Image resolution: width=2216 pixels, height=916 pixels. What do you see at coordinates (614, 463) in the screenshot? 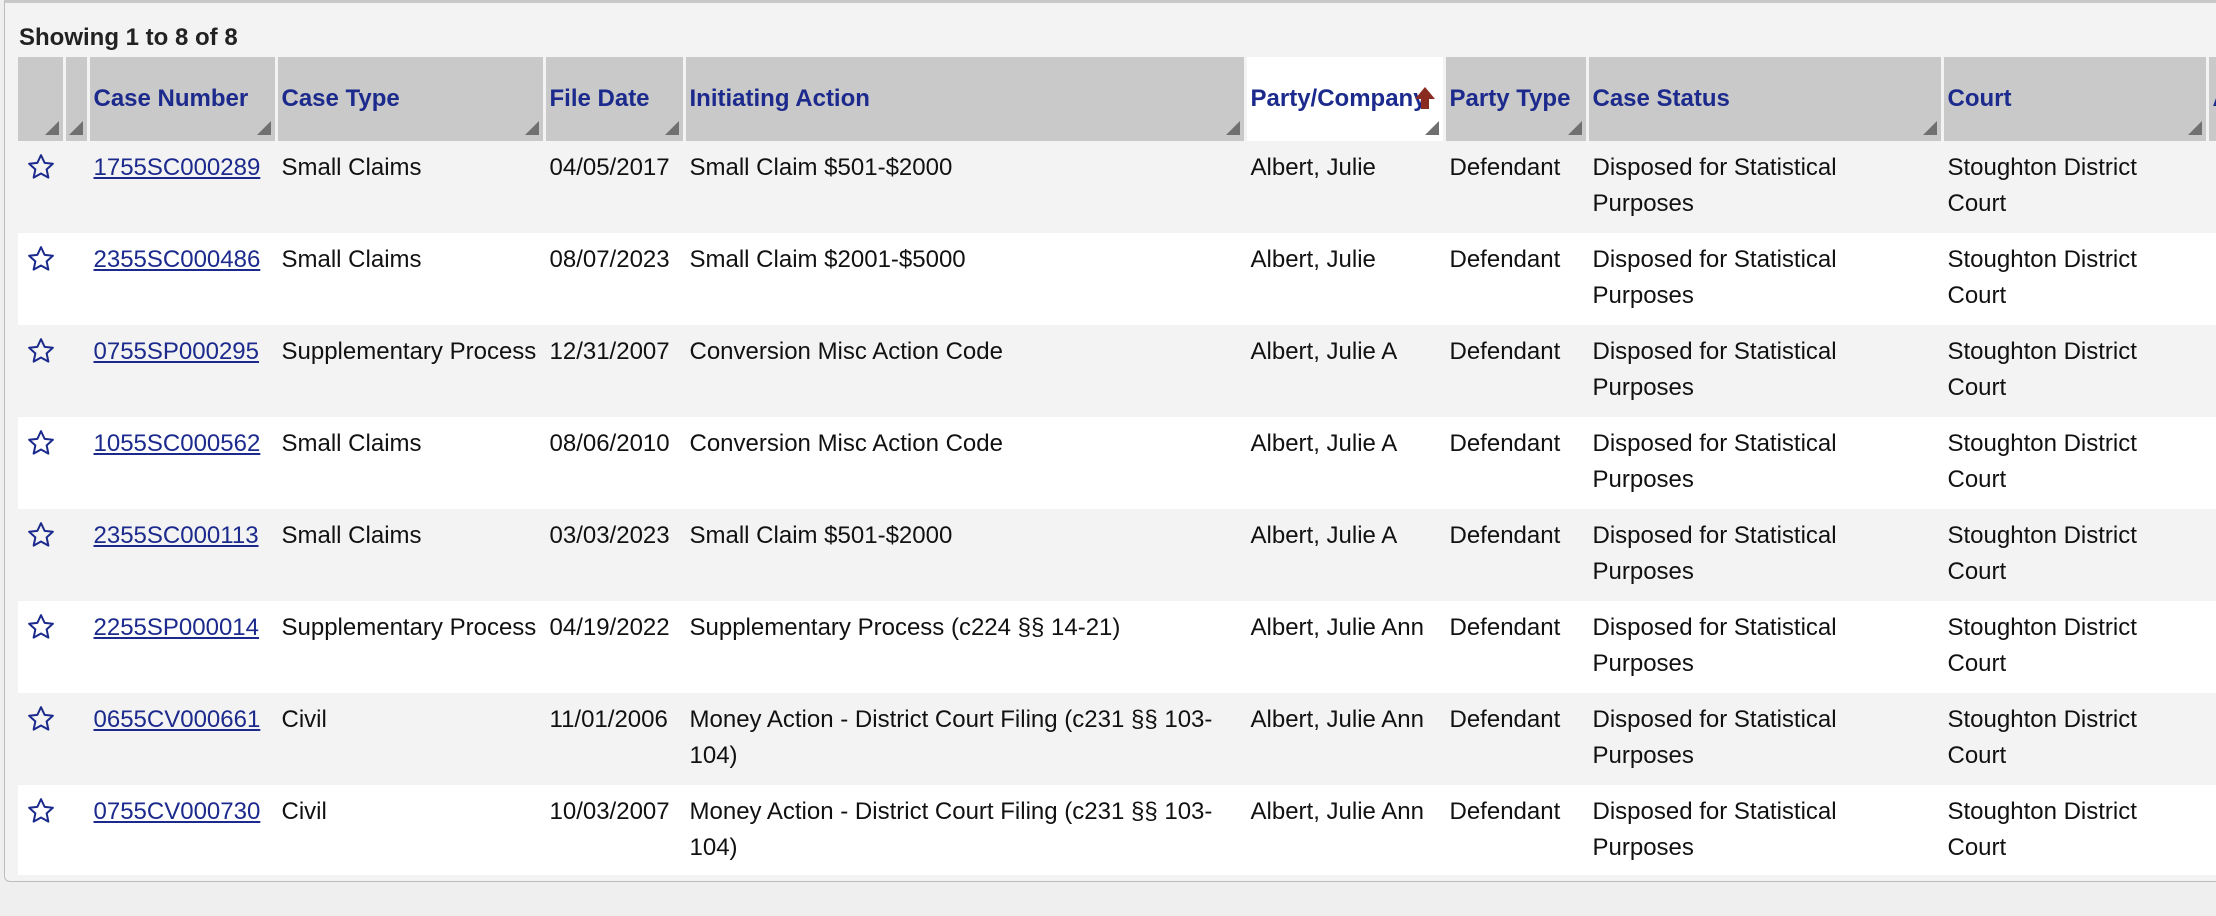
I see `file-date-cell: 08/06/2010` at bounding box center [614, 463].